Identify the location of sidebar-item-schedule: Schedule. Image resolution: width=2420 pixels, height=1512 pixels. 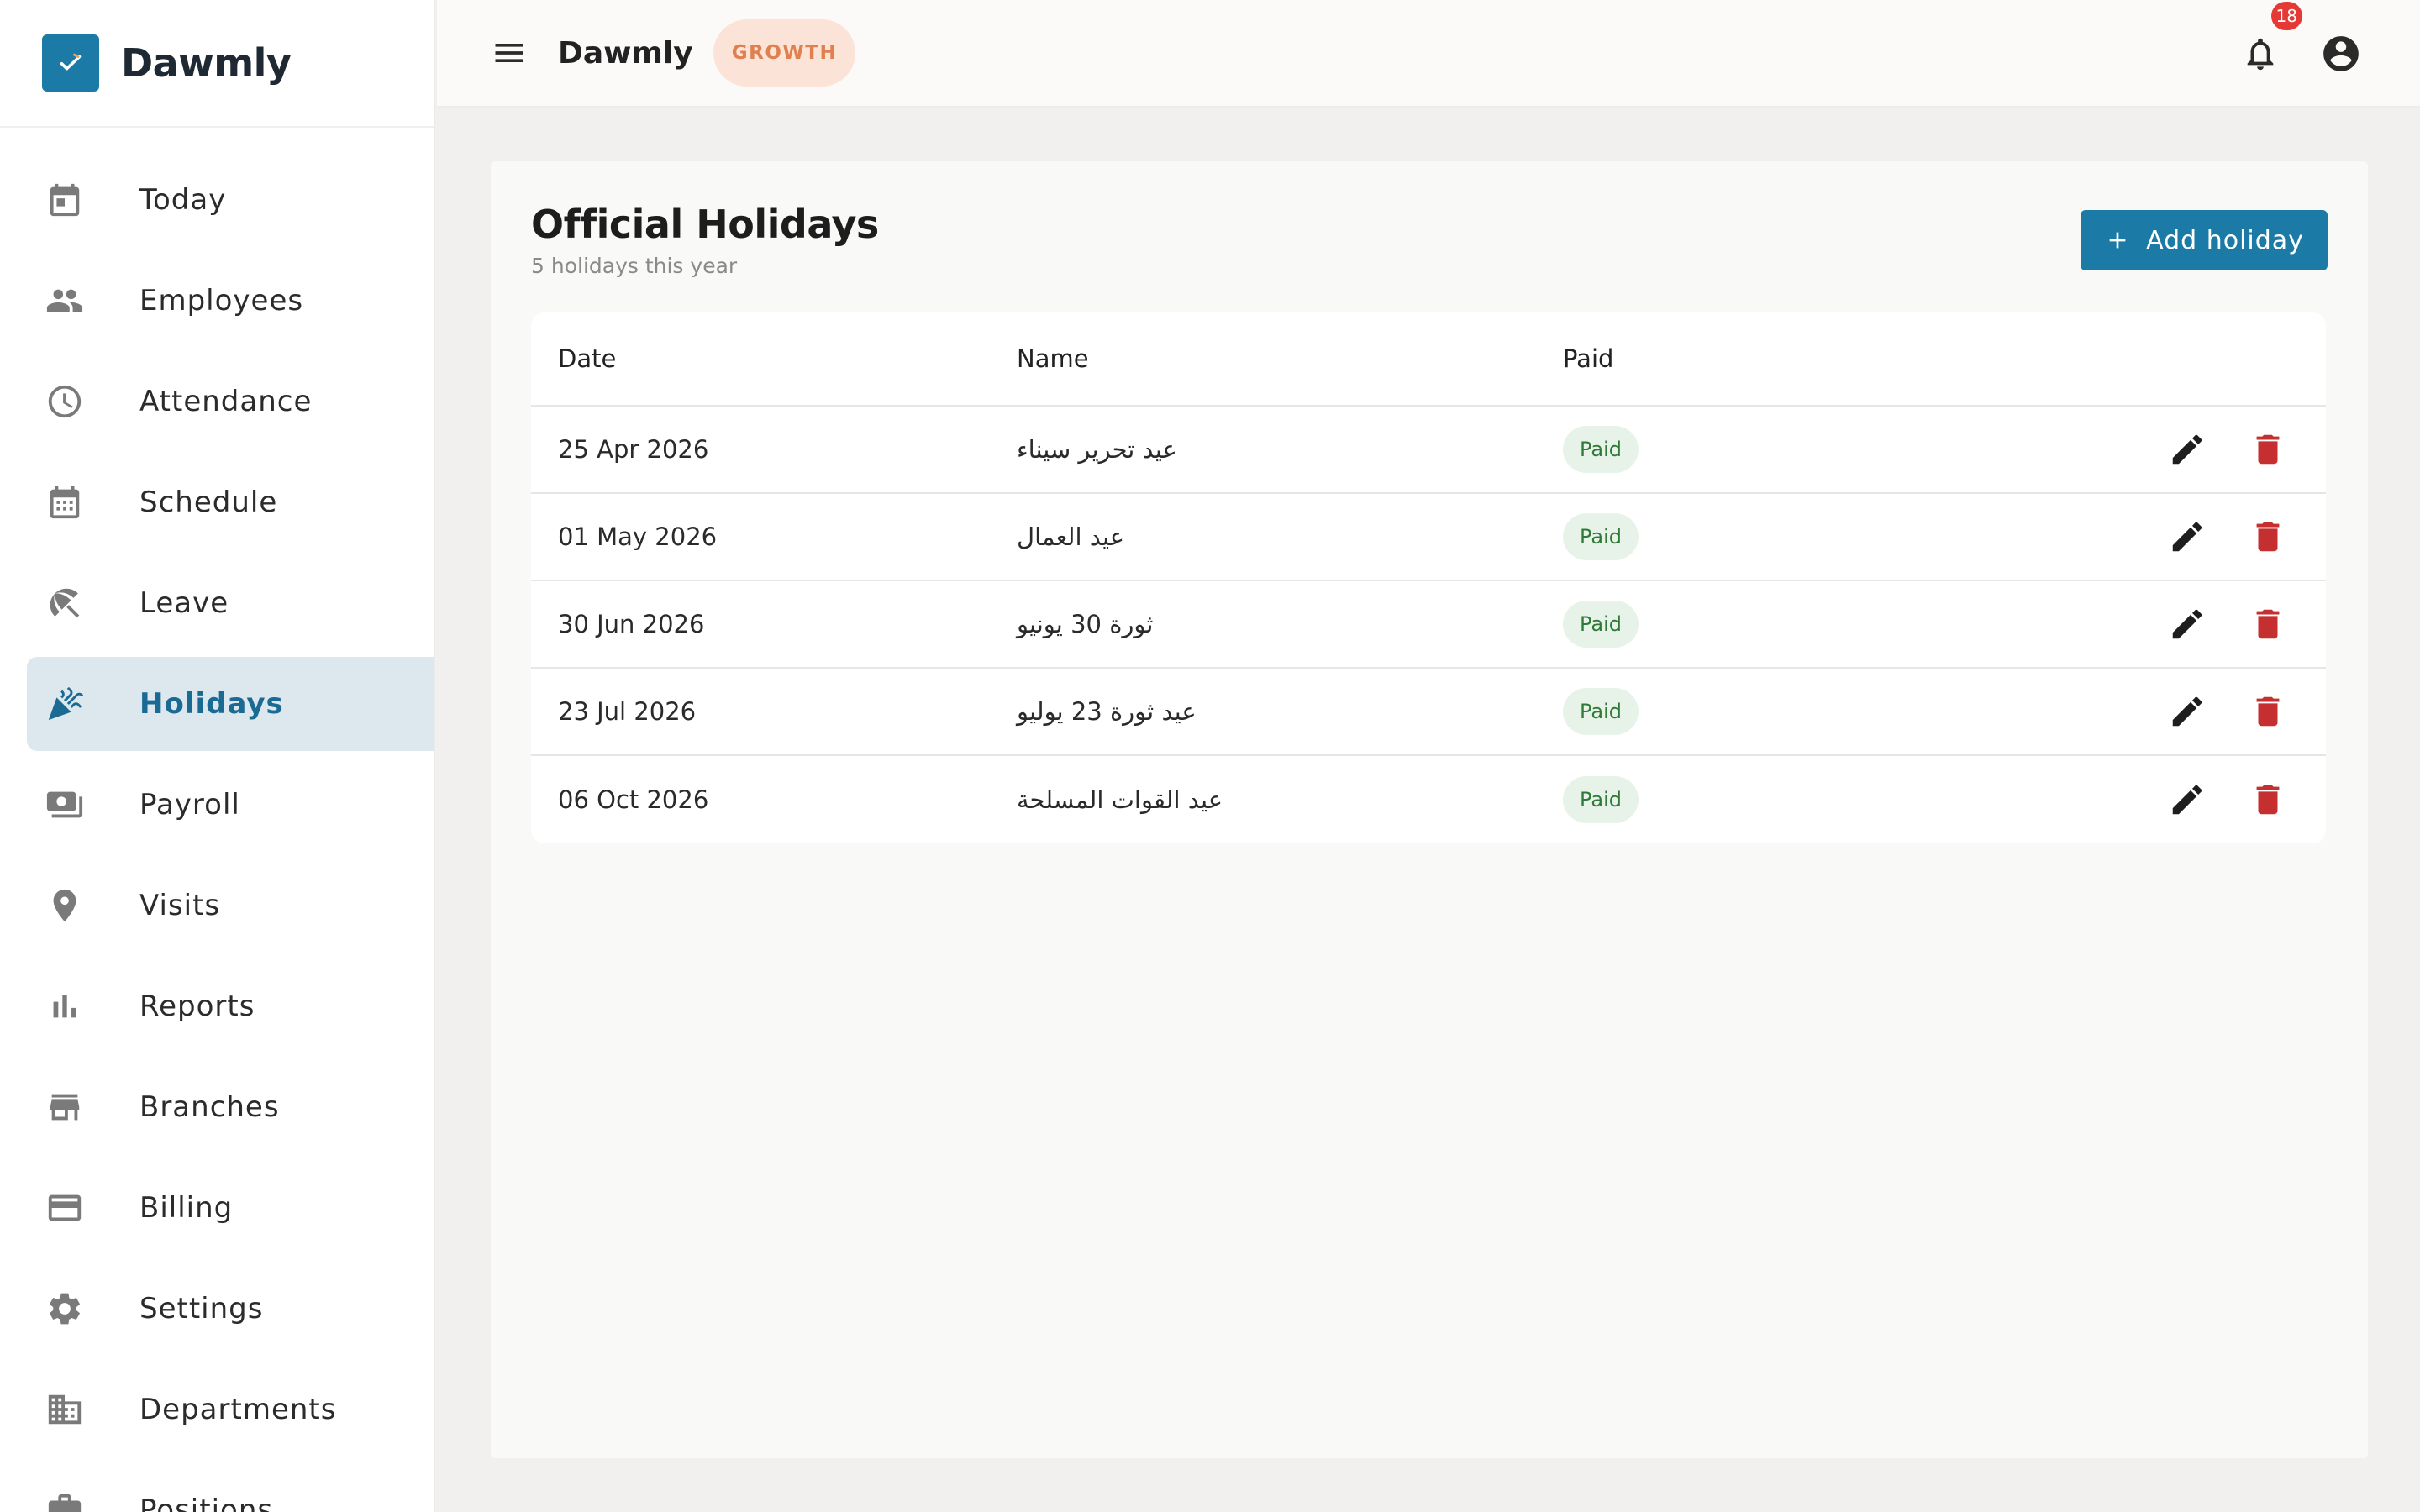
(231, 502).